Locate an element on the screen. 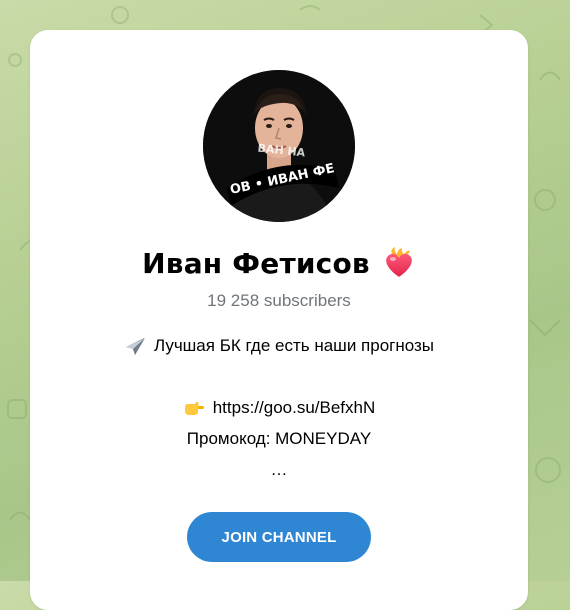  channel-title-row: Иван Фетисов is located at coordinates (279, 263).